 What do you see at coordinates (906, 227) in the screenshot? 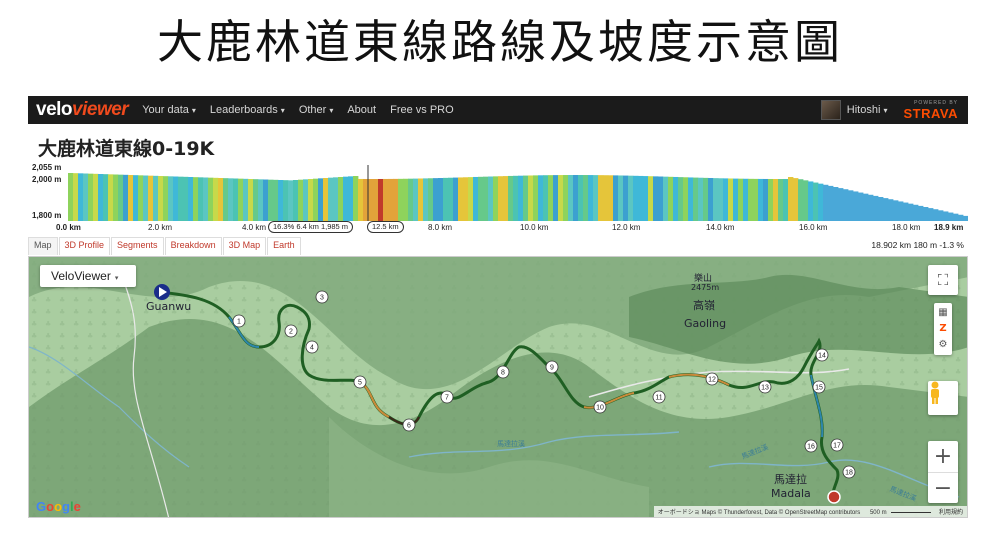
I see `x-label-18: 18.0 km` at bounding box center [906, 227].